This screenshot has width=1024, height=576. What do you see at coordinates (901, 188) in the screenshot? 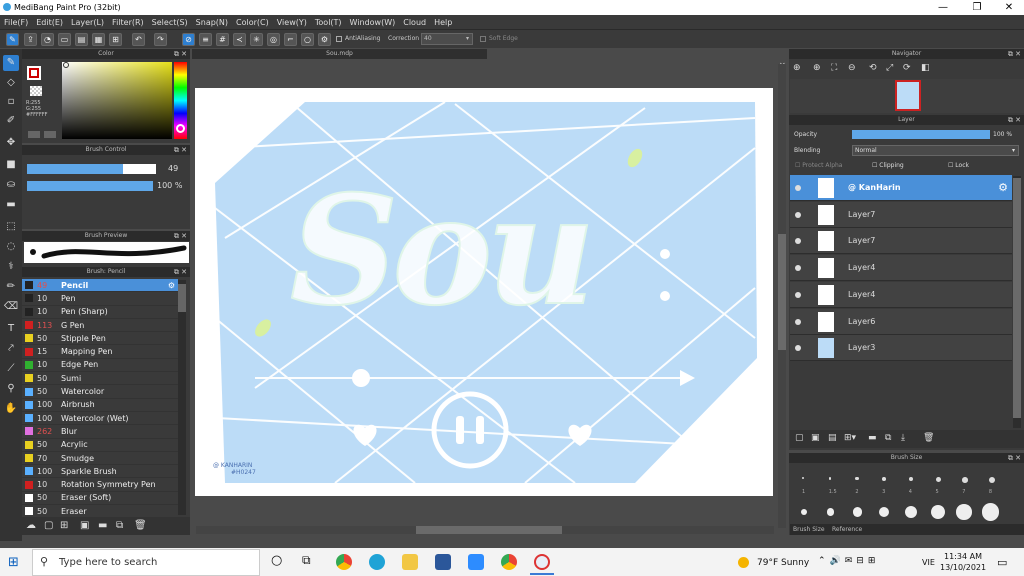
I see `layer-row: @ KanHarin ⚙` at bounding box center [901, 188].